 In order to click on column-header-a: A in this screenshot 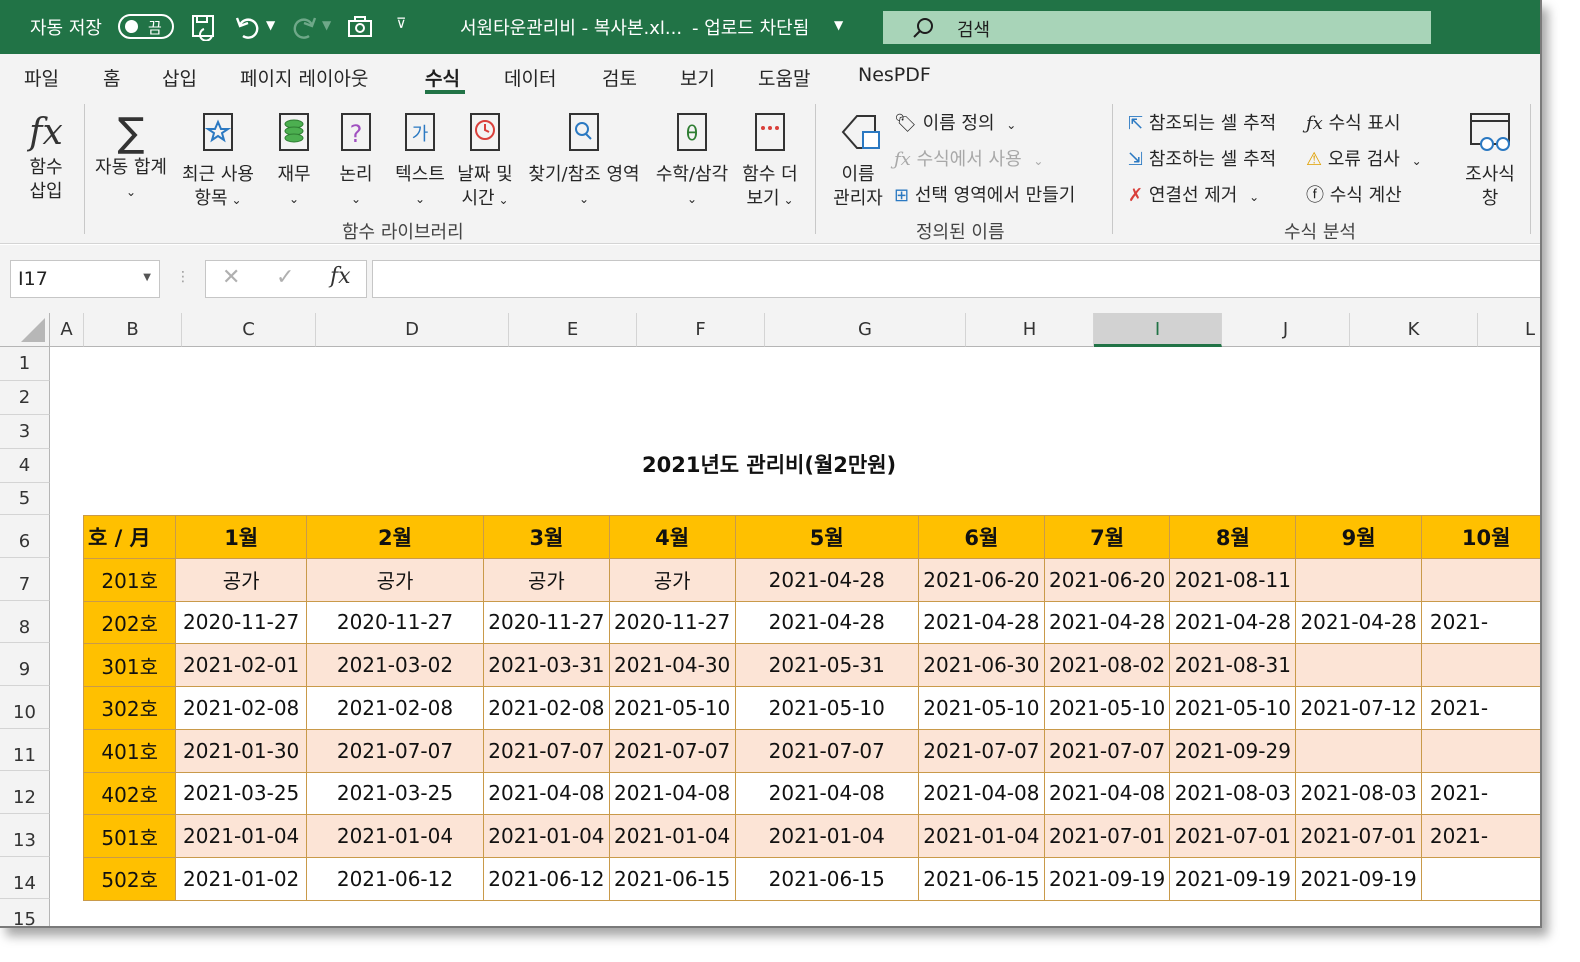, I will do `click(67, 330)`.